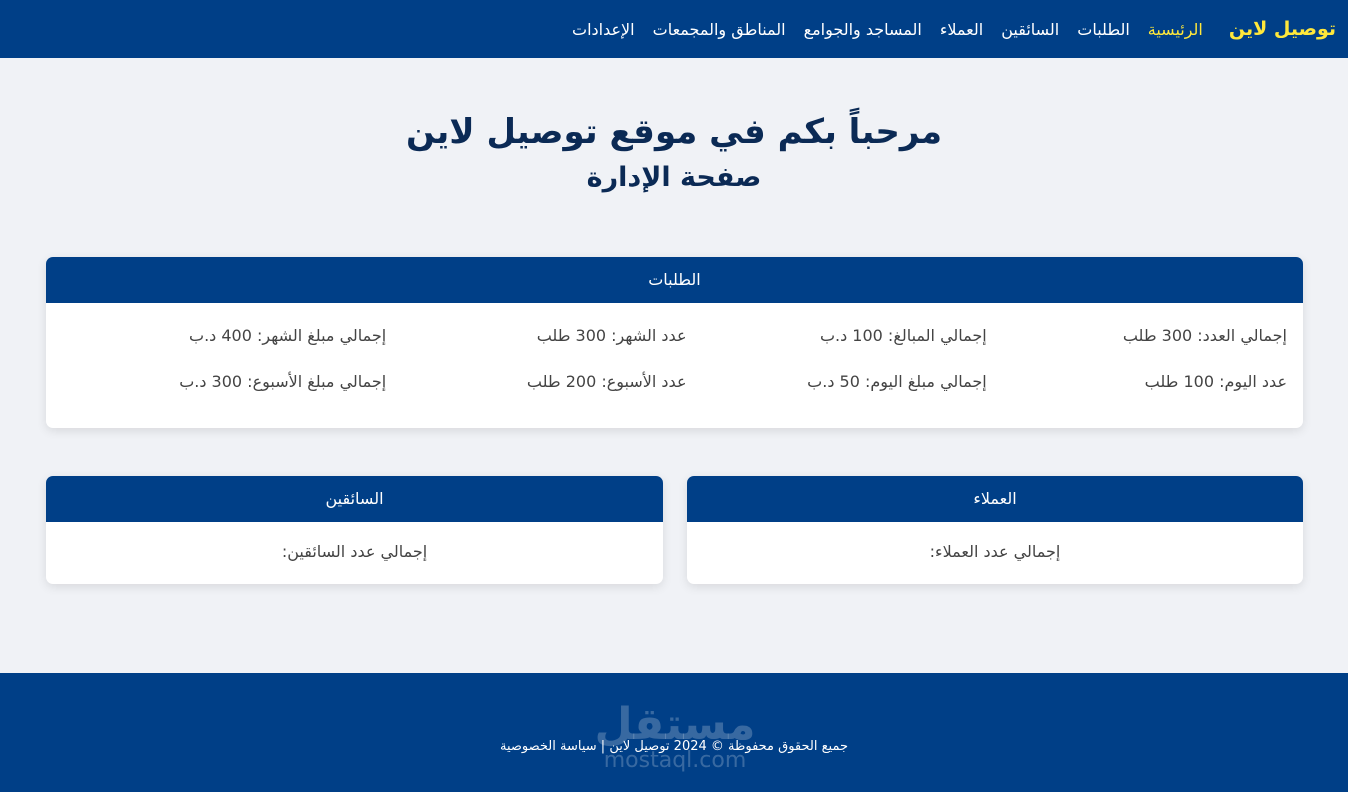  I want to click on nav-link-customers: العملاء, so click(961, 29).